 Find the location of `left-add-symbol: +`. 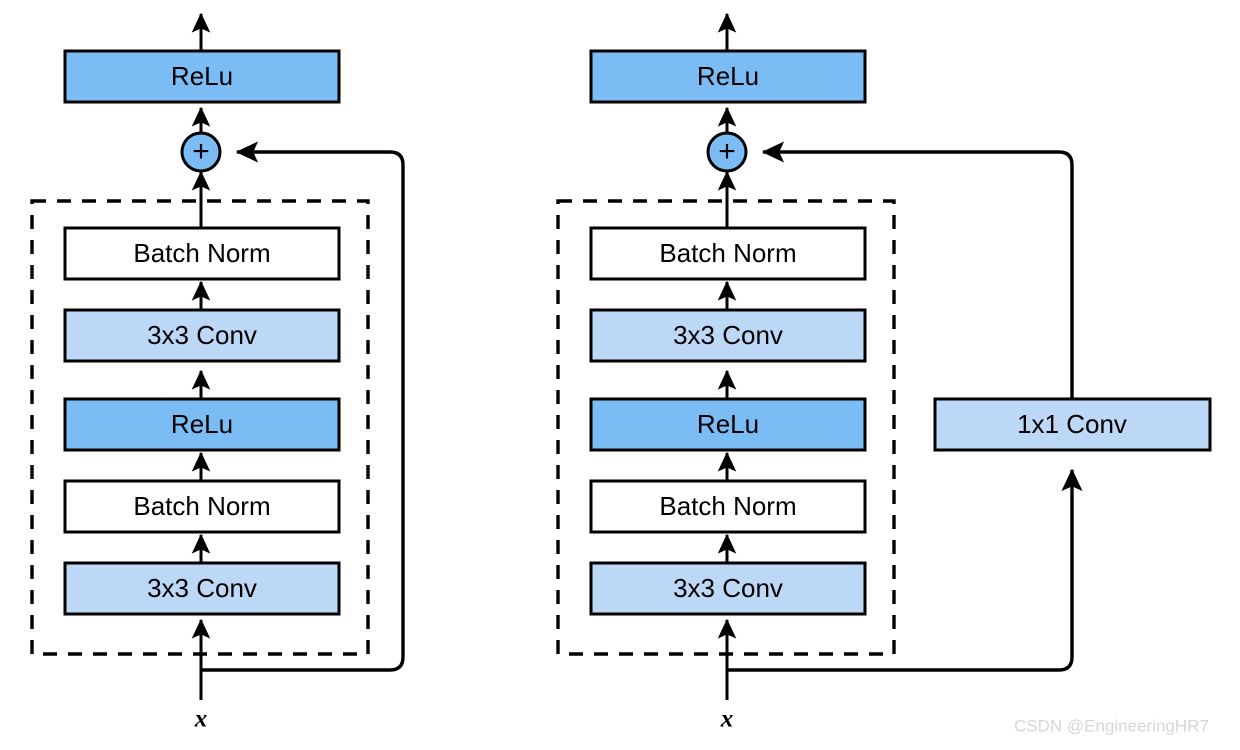

left-add-symbol: + is located at coordinates (201, 151).